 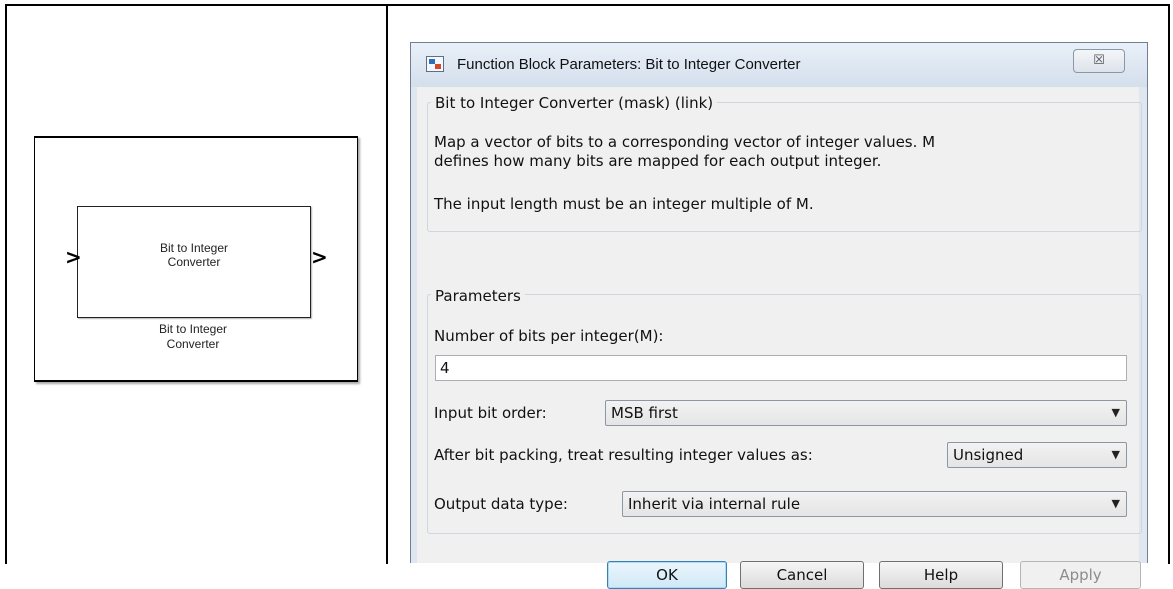 What do you see at coordinates (478, 296) in the screenshot?
I see `parameters-legend: Parameters` at bounding box center [478, 296].